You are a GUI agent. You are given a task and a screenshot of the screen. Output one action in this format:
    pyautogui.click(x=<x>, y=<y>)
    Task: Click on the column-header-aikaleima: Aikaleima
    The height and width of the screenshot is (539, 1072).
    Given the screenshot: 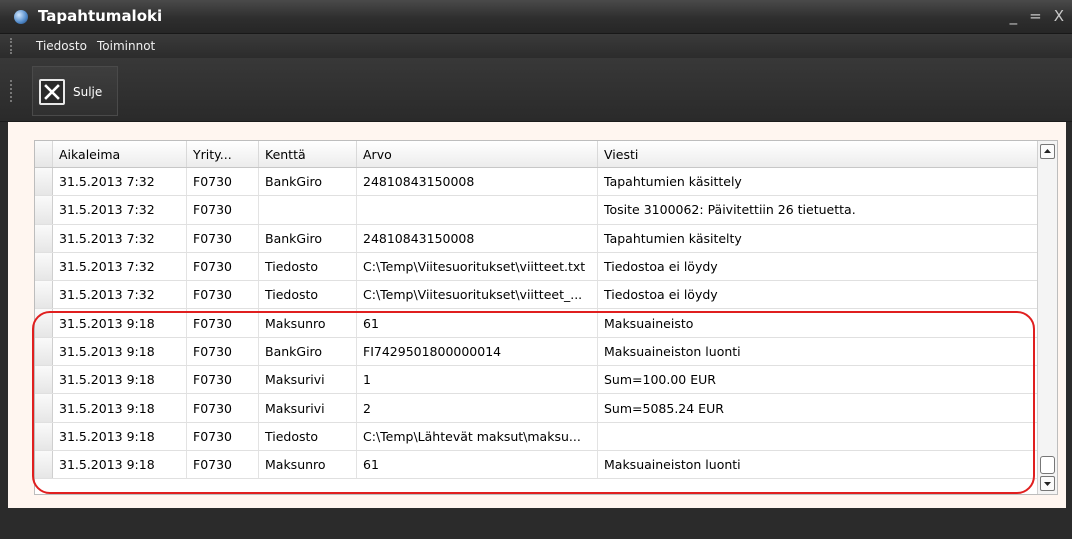 What is the action you would take?
    pyautogui.click(x=120, y=154)
    